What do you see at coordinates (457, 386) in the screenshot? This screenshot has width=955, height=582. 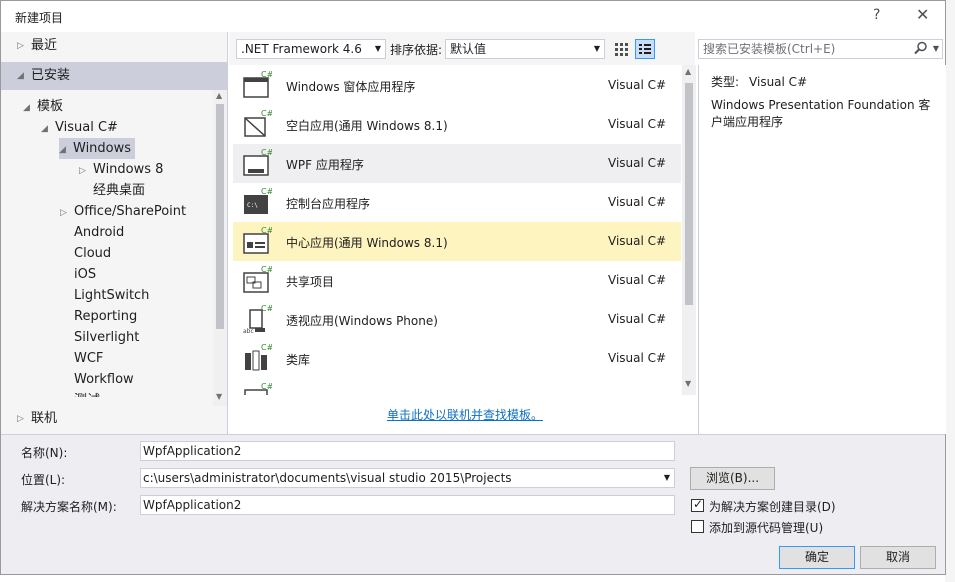 I see `template-row-partial: C#` at bounding box center [457, 386].